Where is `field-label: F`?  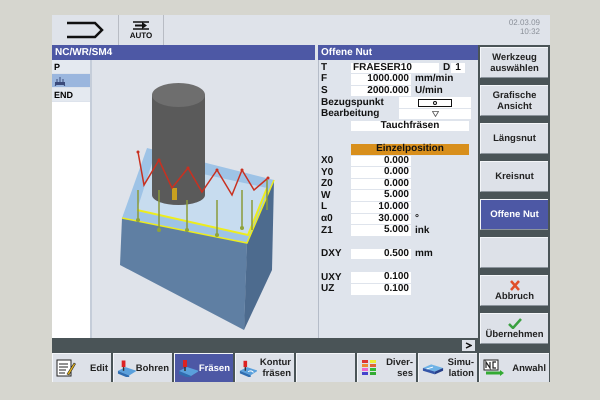
field-label: F is located at coordinates (324, 79).